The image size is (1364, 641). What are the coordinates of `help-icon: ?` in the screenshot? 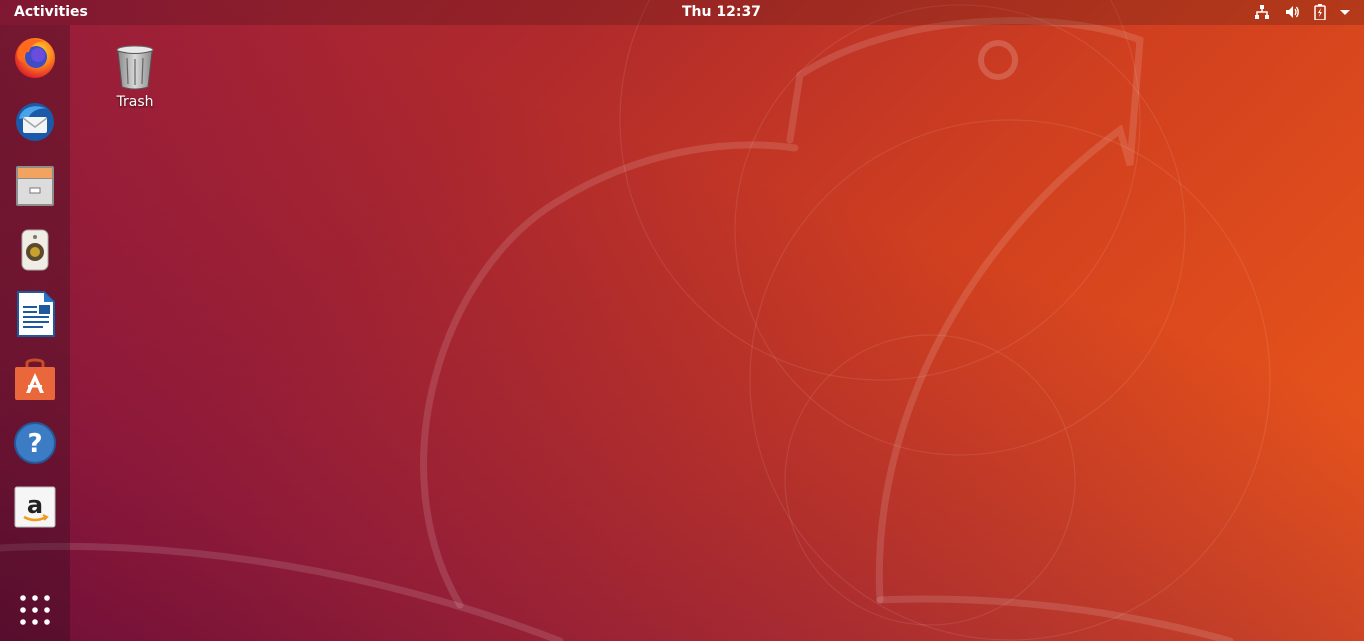 It's located at (35, 443).